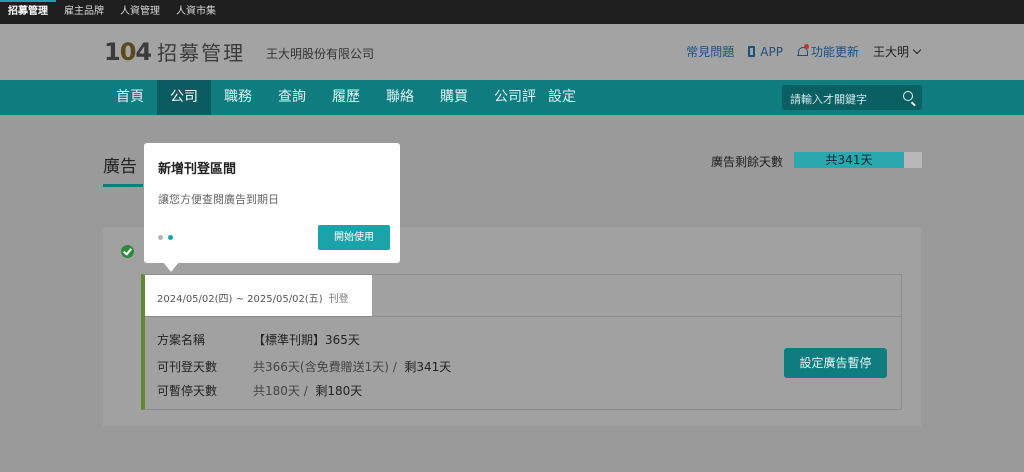  I want to click on tooltip-description: 讓您方便查閱廣告到期日, so click(218, 199).